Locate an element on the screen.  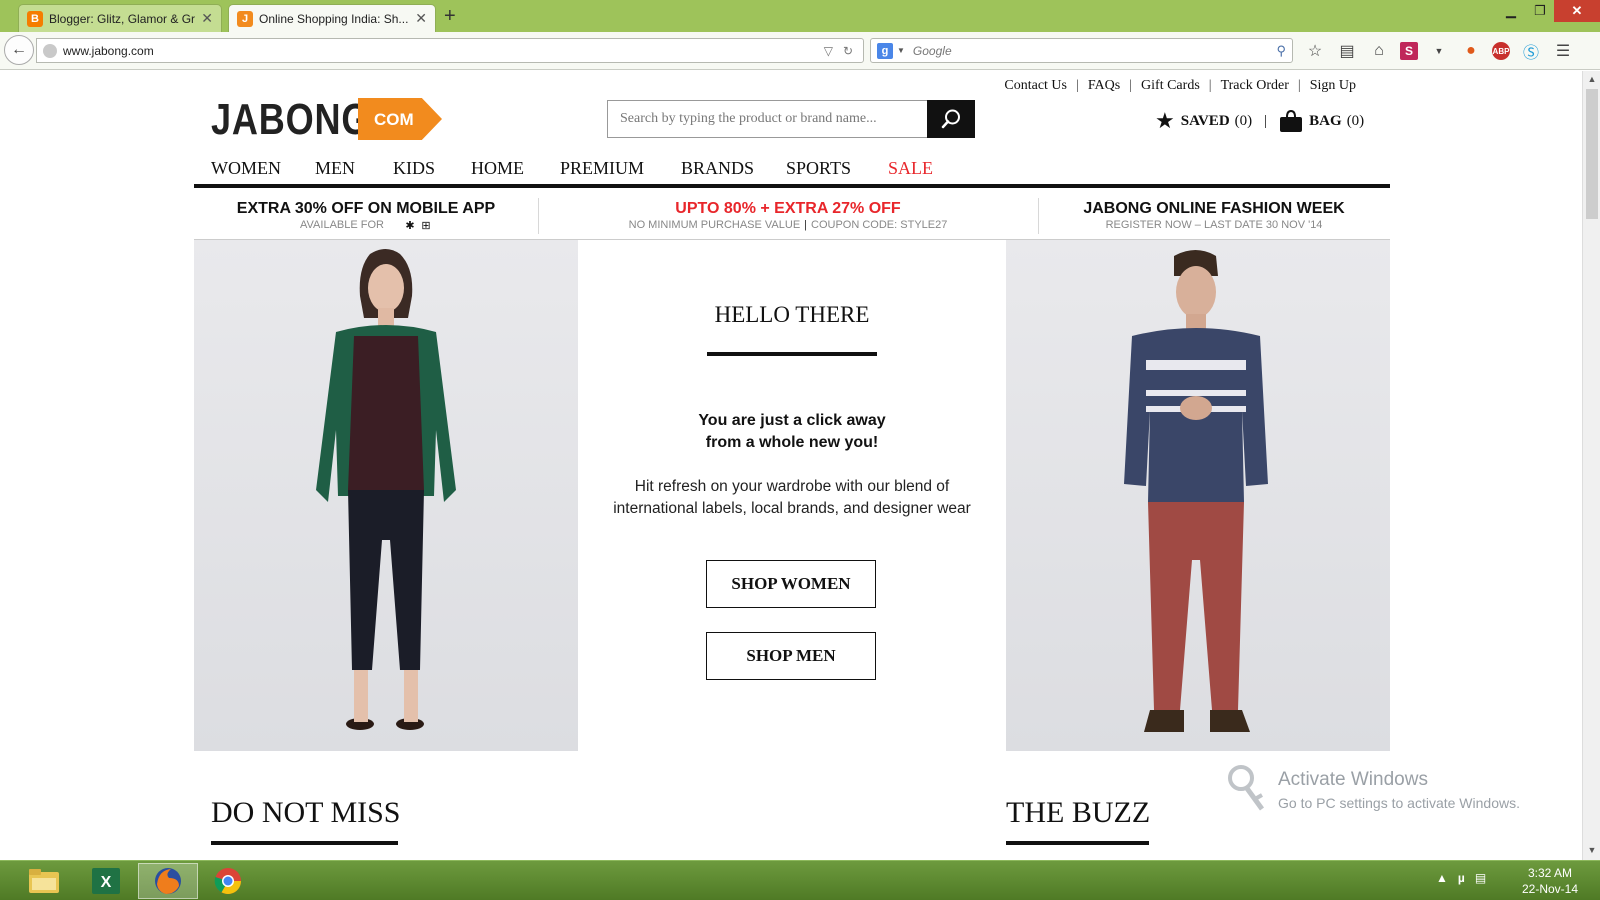
contact-us-link: Contact Us is located at coordinates (1035, 86).